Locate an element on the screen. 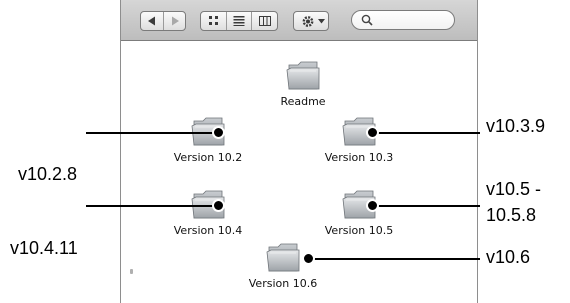 The height and width of the screenshot is (303, 570). list-view-button is located at coordinates (239, 21).